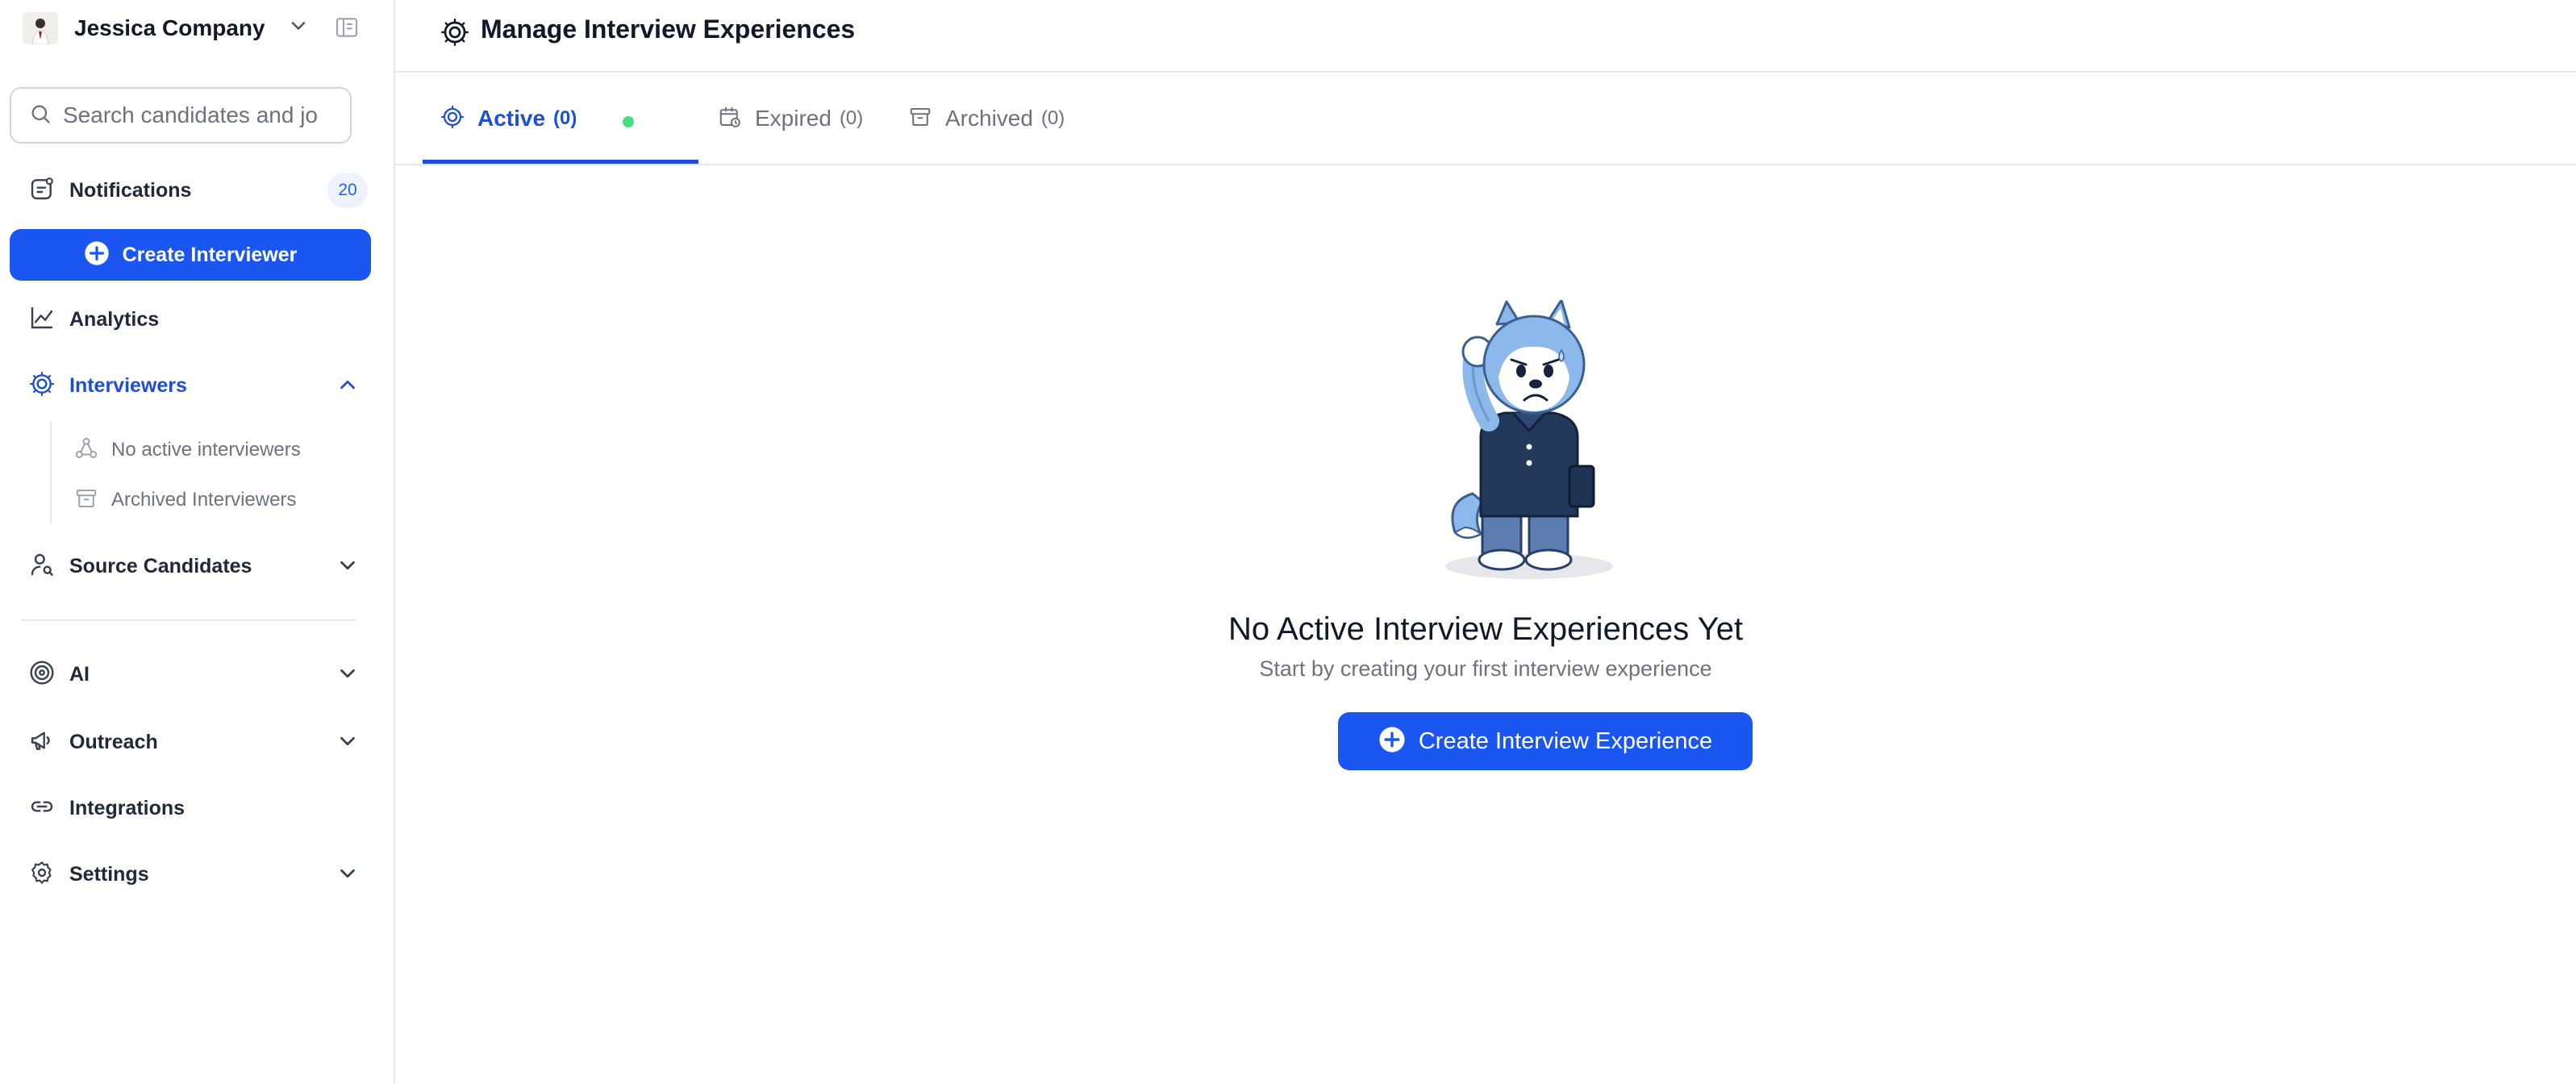 This screenshot has height=1084, width=2576. Describe the element at coordinates (86, 450) in the screenshot. I see `nodes-icon` at that location.